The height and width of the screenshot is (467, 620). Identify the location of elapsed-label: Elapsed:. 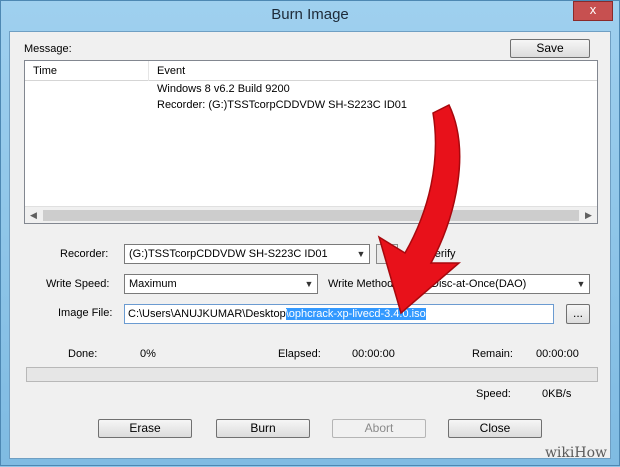
(299, 354).